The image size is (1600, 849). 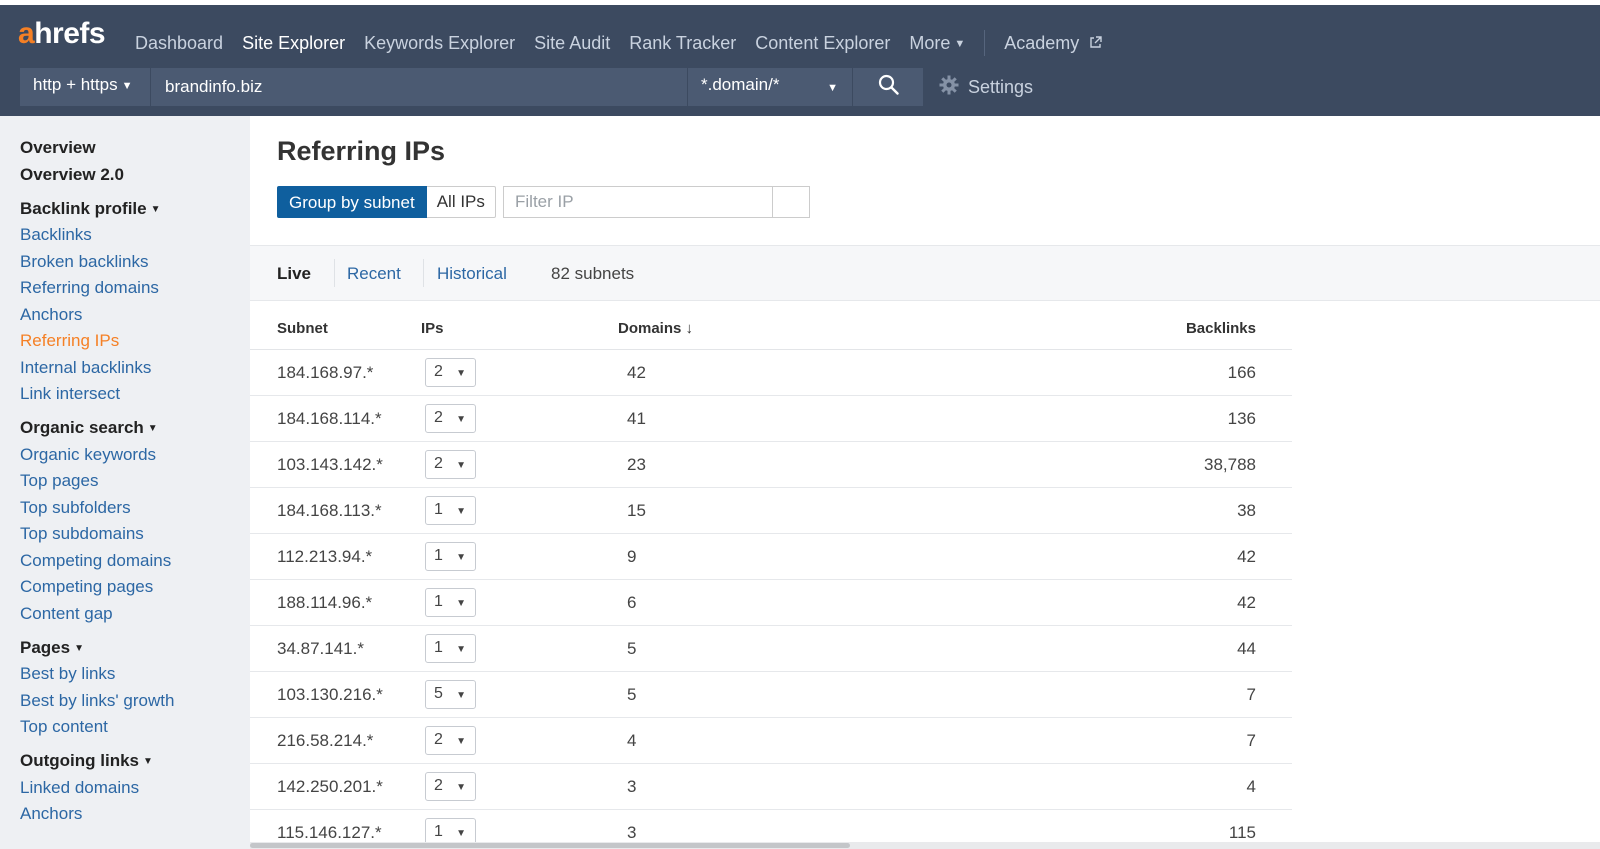 What do you see at coordinates (631, 557) in the screenshot?
I see `domains-cell: 9` at bounding box center [631, 557].